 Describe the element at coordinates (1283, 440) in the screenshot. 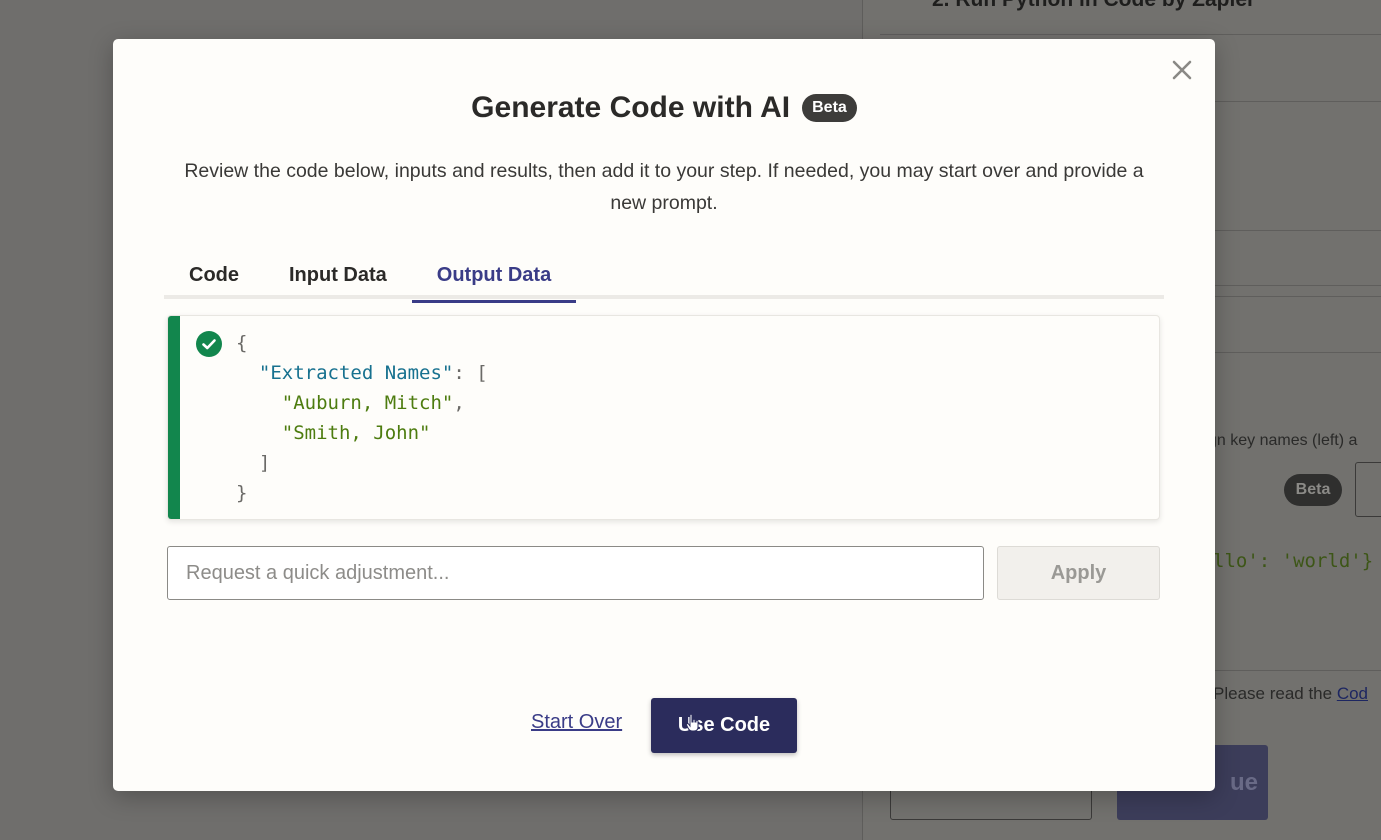

I see `background-hint-text: gn key names (left) a` at that location.